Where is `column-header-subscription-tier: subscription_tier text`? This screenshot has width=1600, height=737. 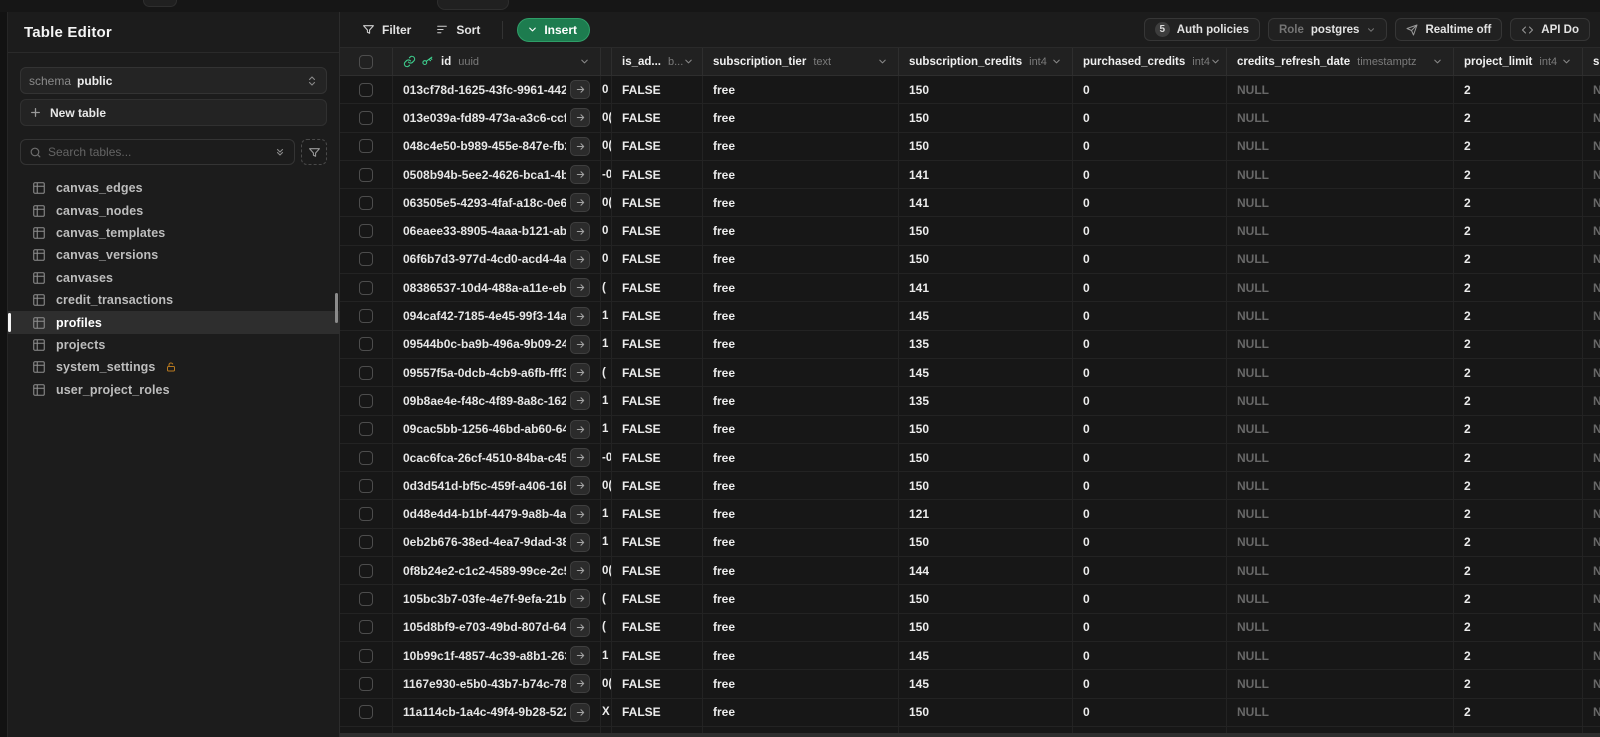 column-header-subscription-tier: subscription_tier text is located at coordinates (801, 61).